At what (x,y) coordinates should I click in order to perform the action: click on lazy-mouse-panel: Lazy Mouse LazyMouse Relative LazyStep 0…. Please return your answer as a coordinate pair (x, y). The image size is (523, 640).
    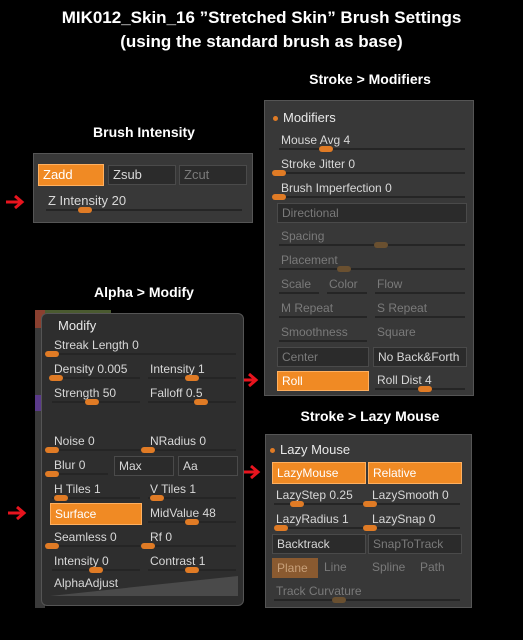
    Looking at the image, I should click on (368, 521).